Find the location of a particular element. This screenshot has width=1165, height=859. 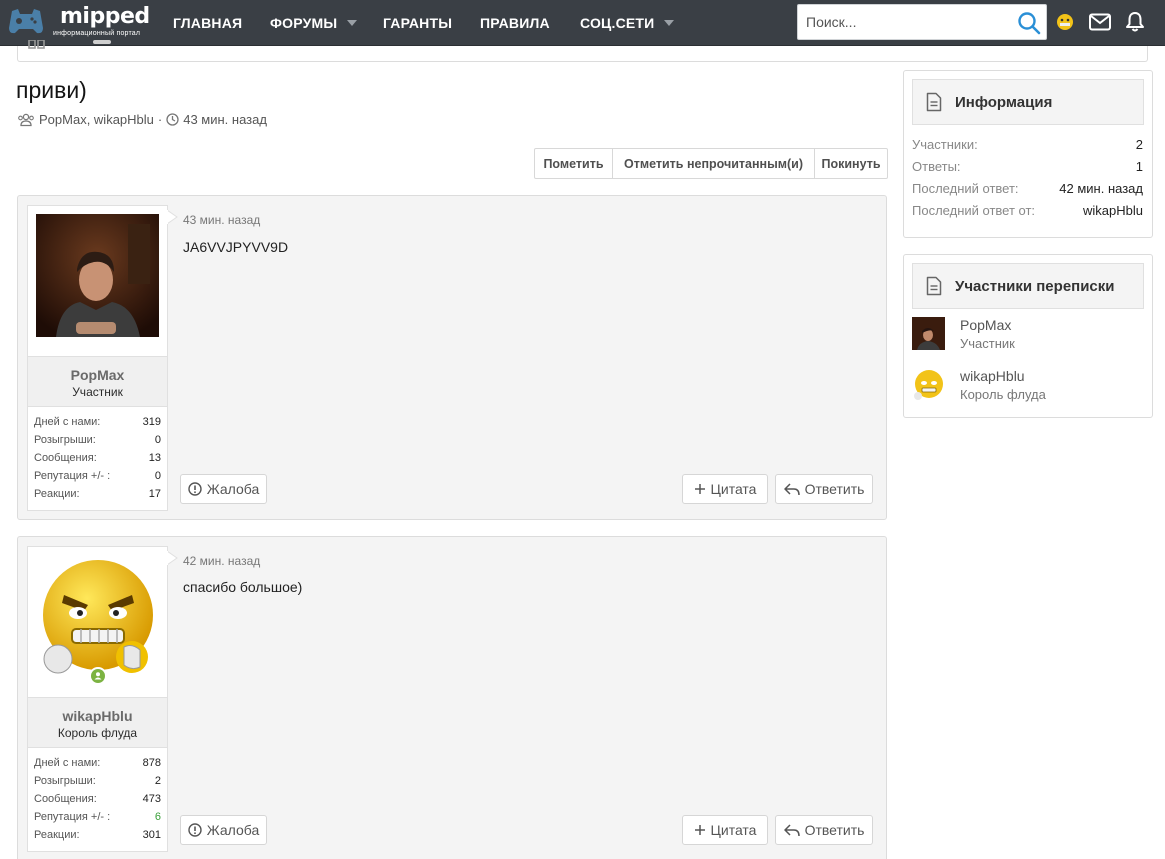

site-logo: mipped информационный портал is located at coordinates (79, 22).